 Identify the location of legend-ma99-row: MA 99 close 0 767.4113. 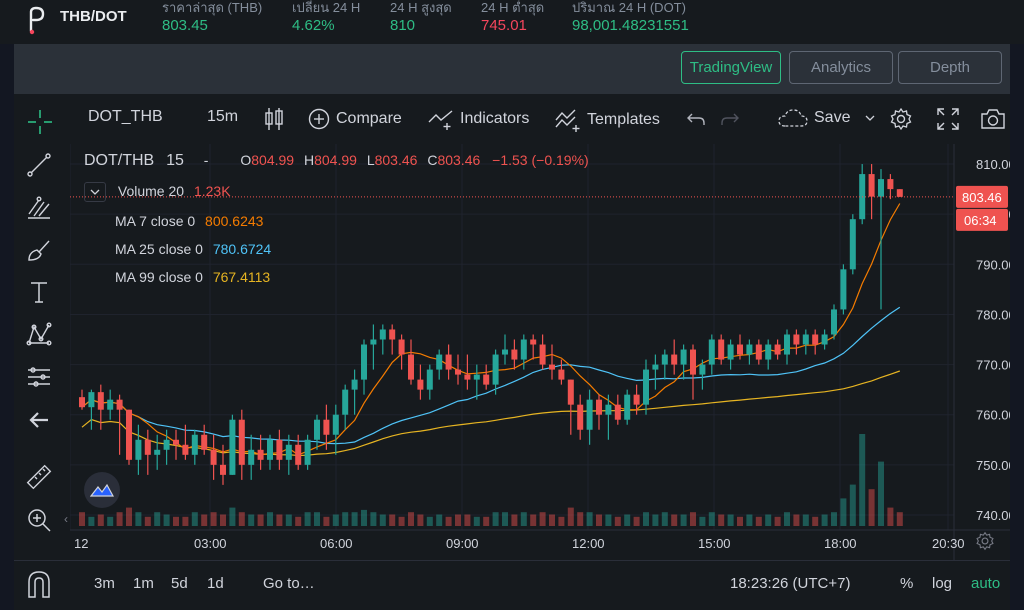
(192, 277).